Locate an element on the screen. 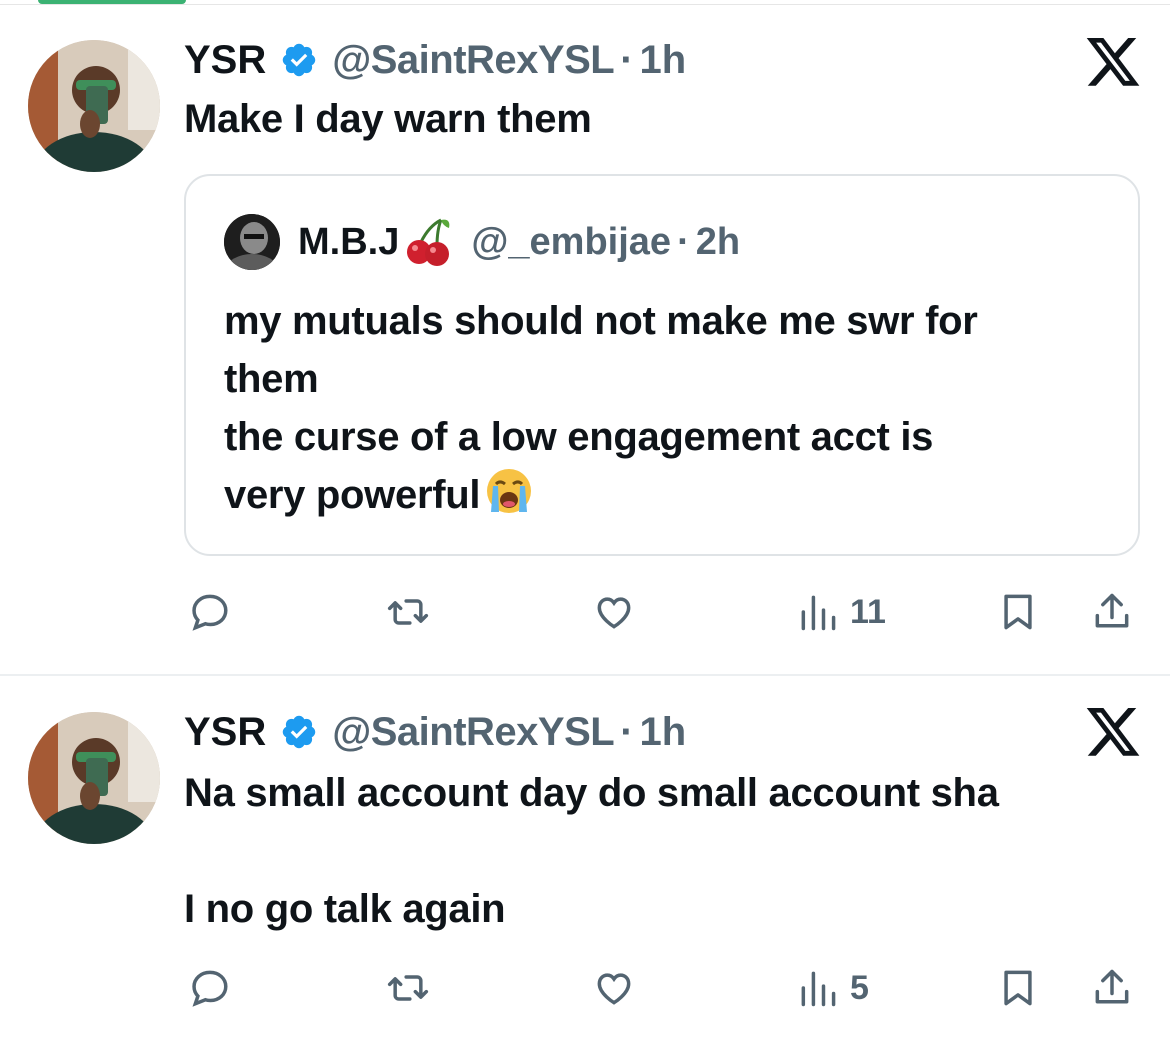  views-count: 11 is located at coordinates (868, 611).